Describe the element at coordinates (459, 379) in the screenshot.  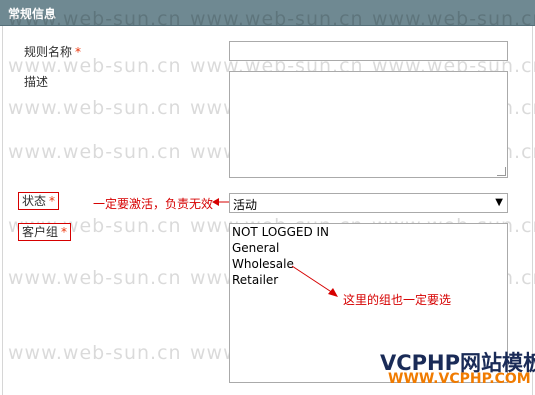
I see `brand-url: WWW.VCPHP.COM` at that location.